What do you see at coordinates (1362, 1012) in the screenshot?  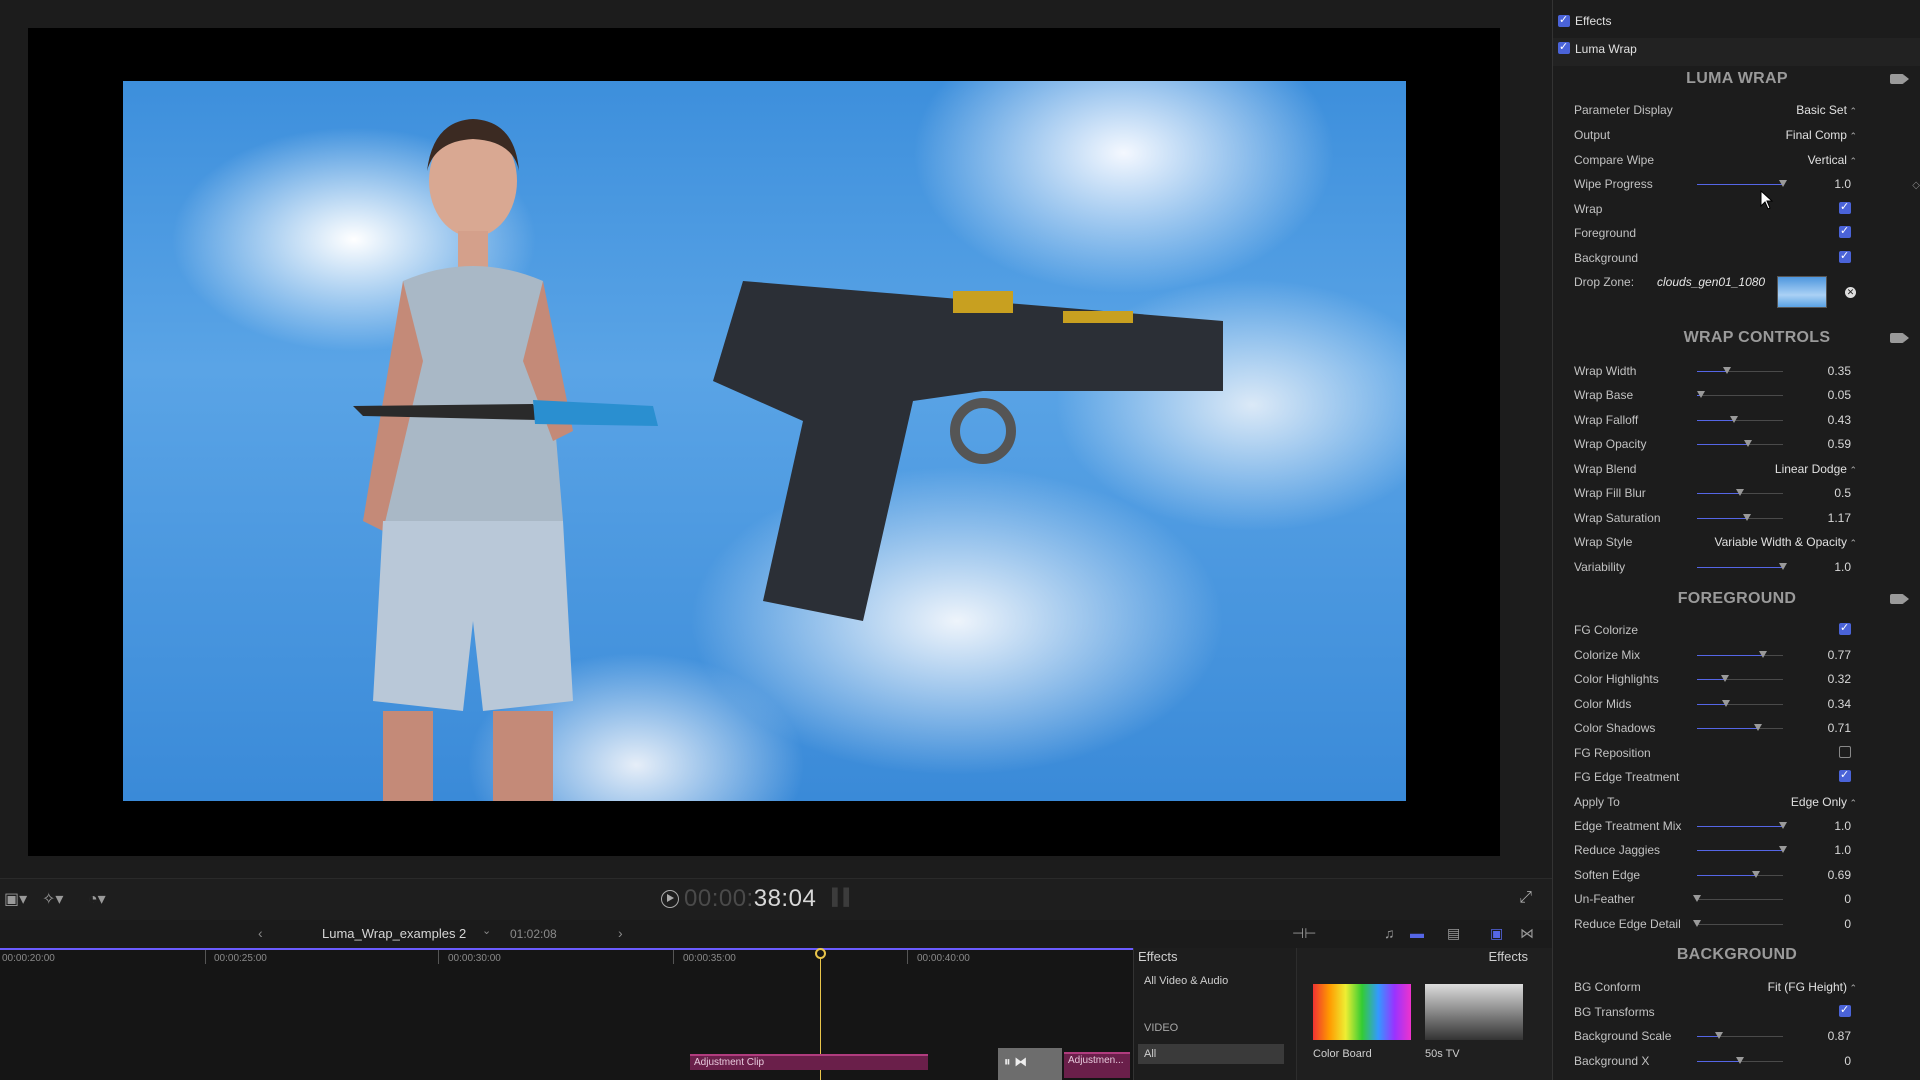 I see `color-board-thumb` at bounding box center [1362, 1012].